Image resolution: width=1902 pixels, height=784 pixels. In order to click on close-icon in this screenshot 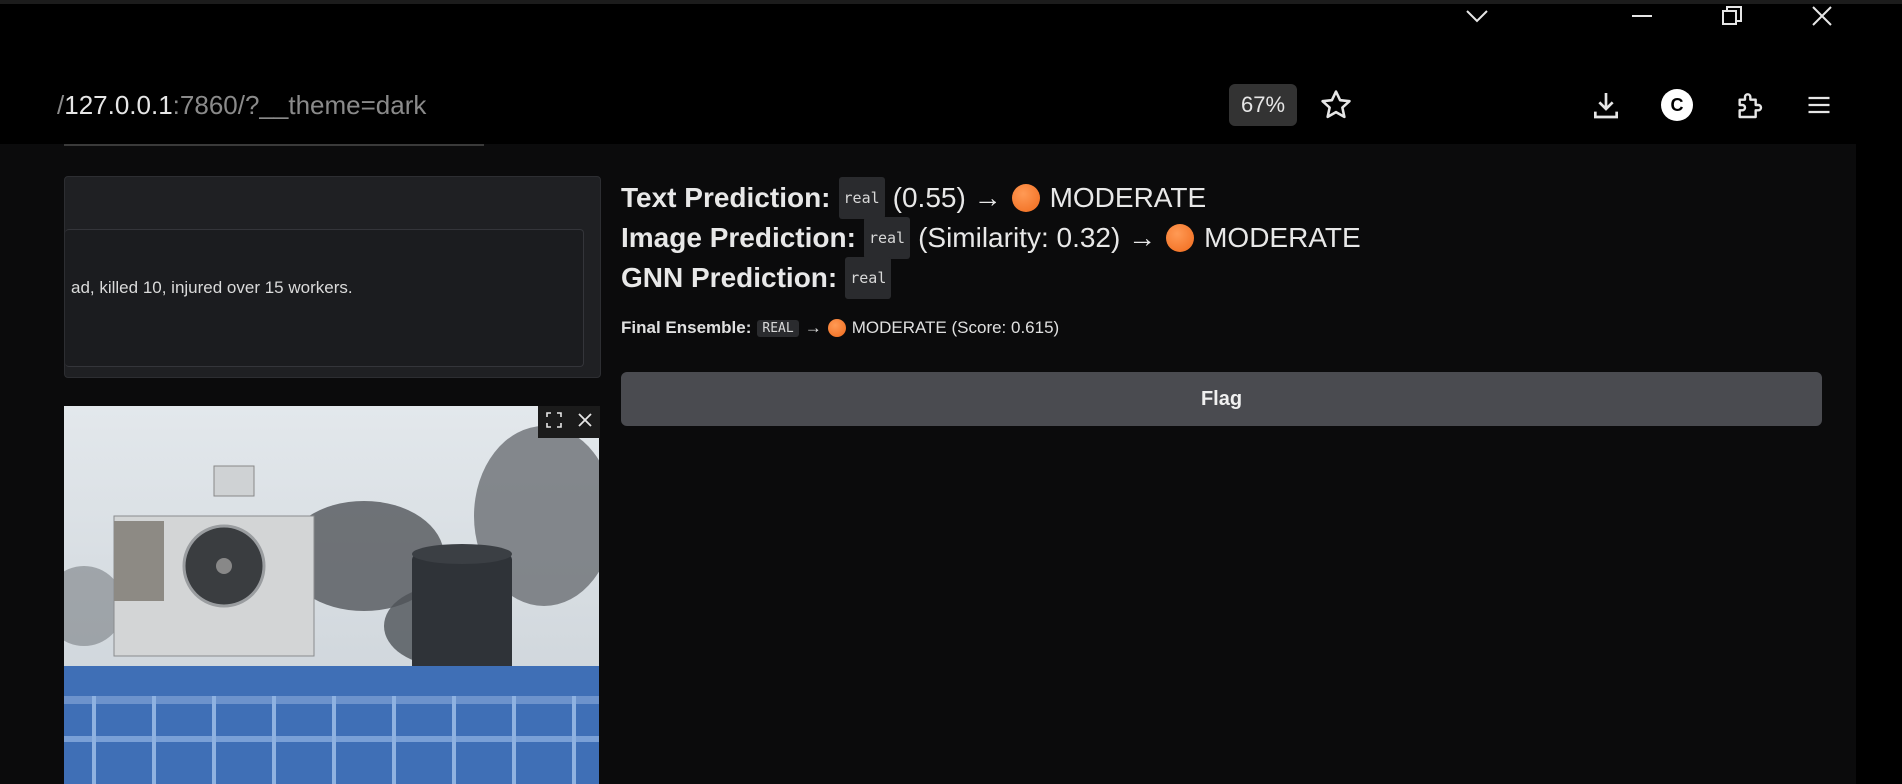, I will do `click(585, 422)`.